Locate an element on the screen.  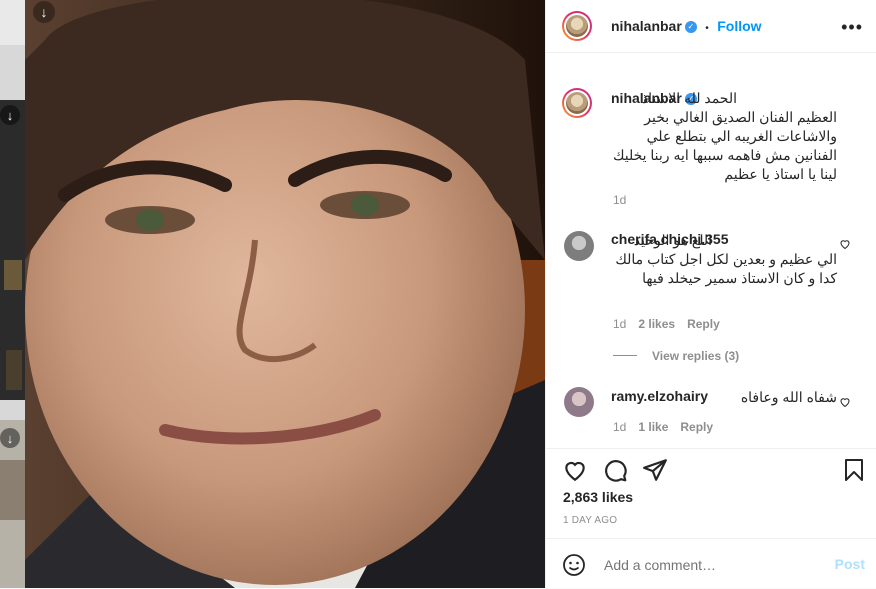
share-icon is located at coordinates (655, 470).